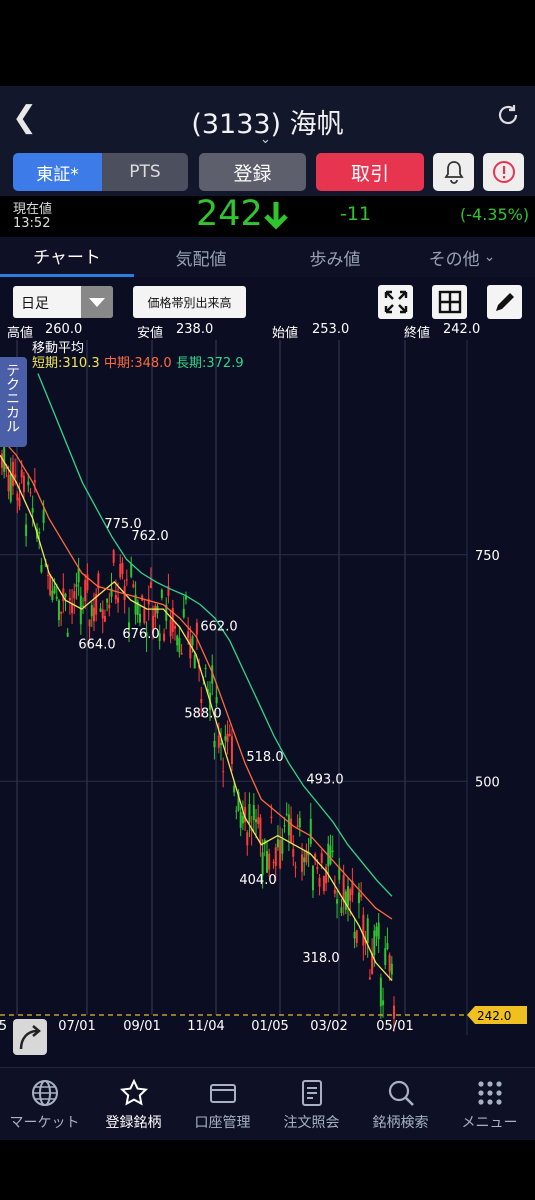 The width and height of the screenshot is (535, 1200). What do you see at coordinates (400, 1104) in the screenshot?
I see `nav-search: 銘柄検索` at bounding box center [400, 1104].